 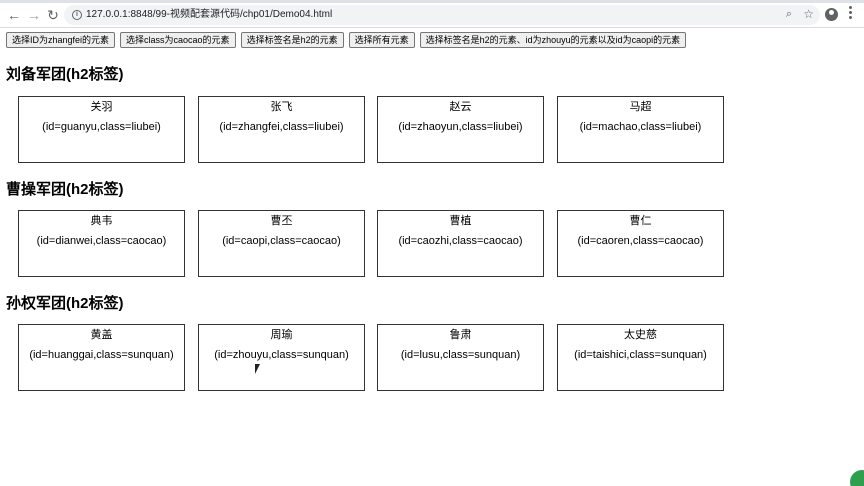 What do you see at coordinates (101, 335) in the screenshot?
I see `card-name: 黄盖` at bounding box center [101, 335].